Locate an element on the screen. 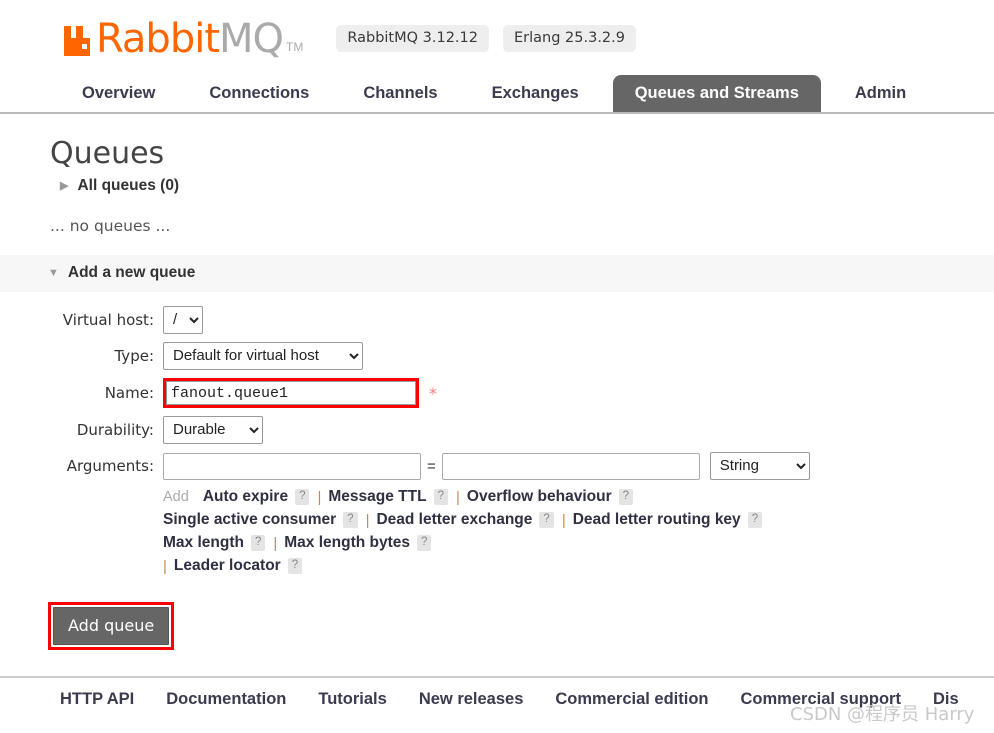 This screenshot has height=733, width=994. page-title: Queues is located at coordinates (107, 153).